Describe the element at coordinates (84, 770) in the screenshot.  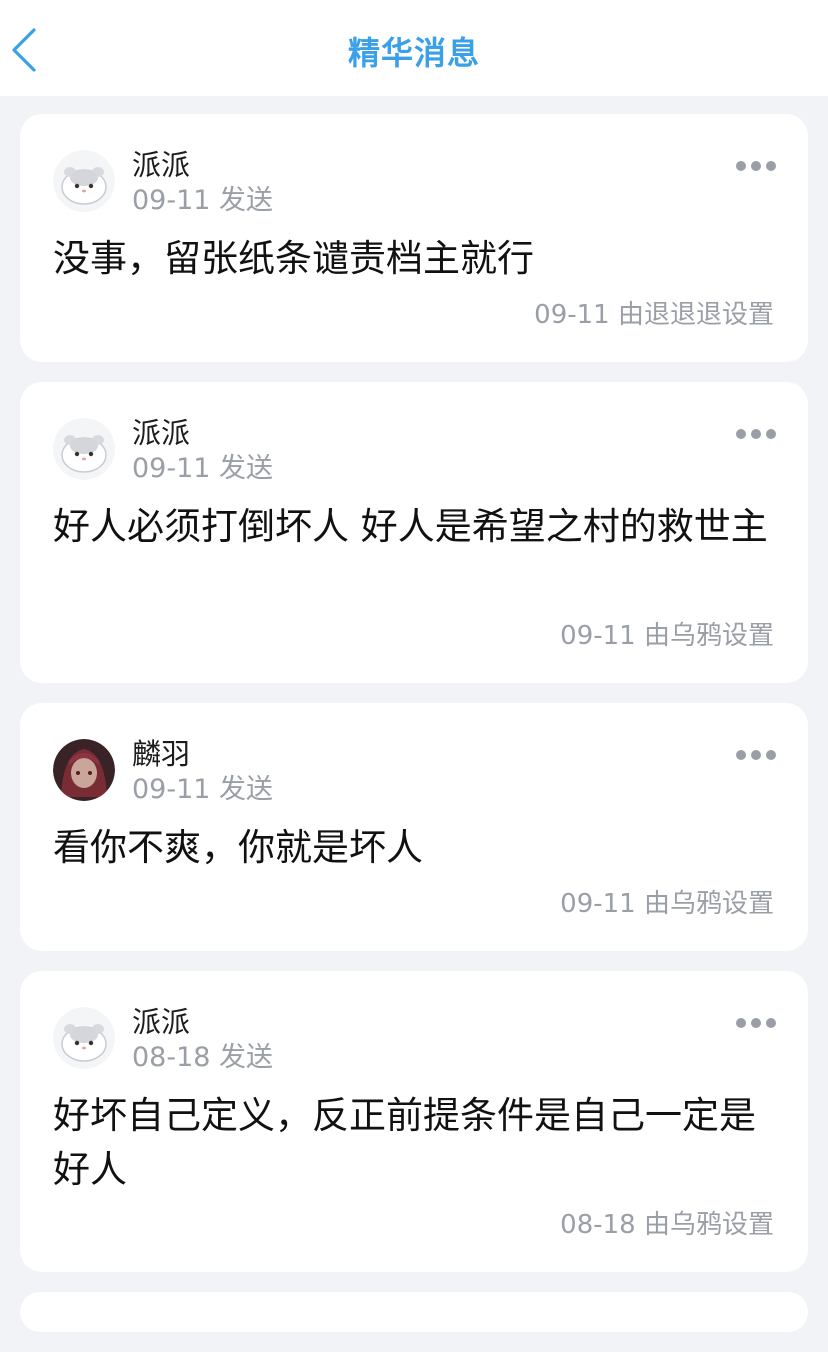
I see `anime-girl-avatar` at that location.